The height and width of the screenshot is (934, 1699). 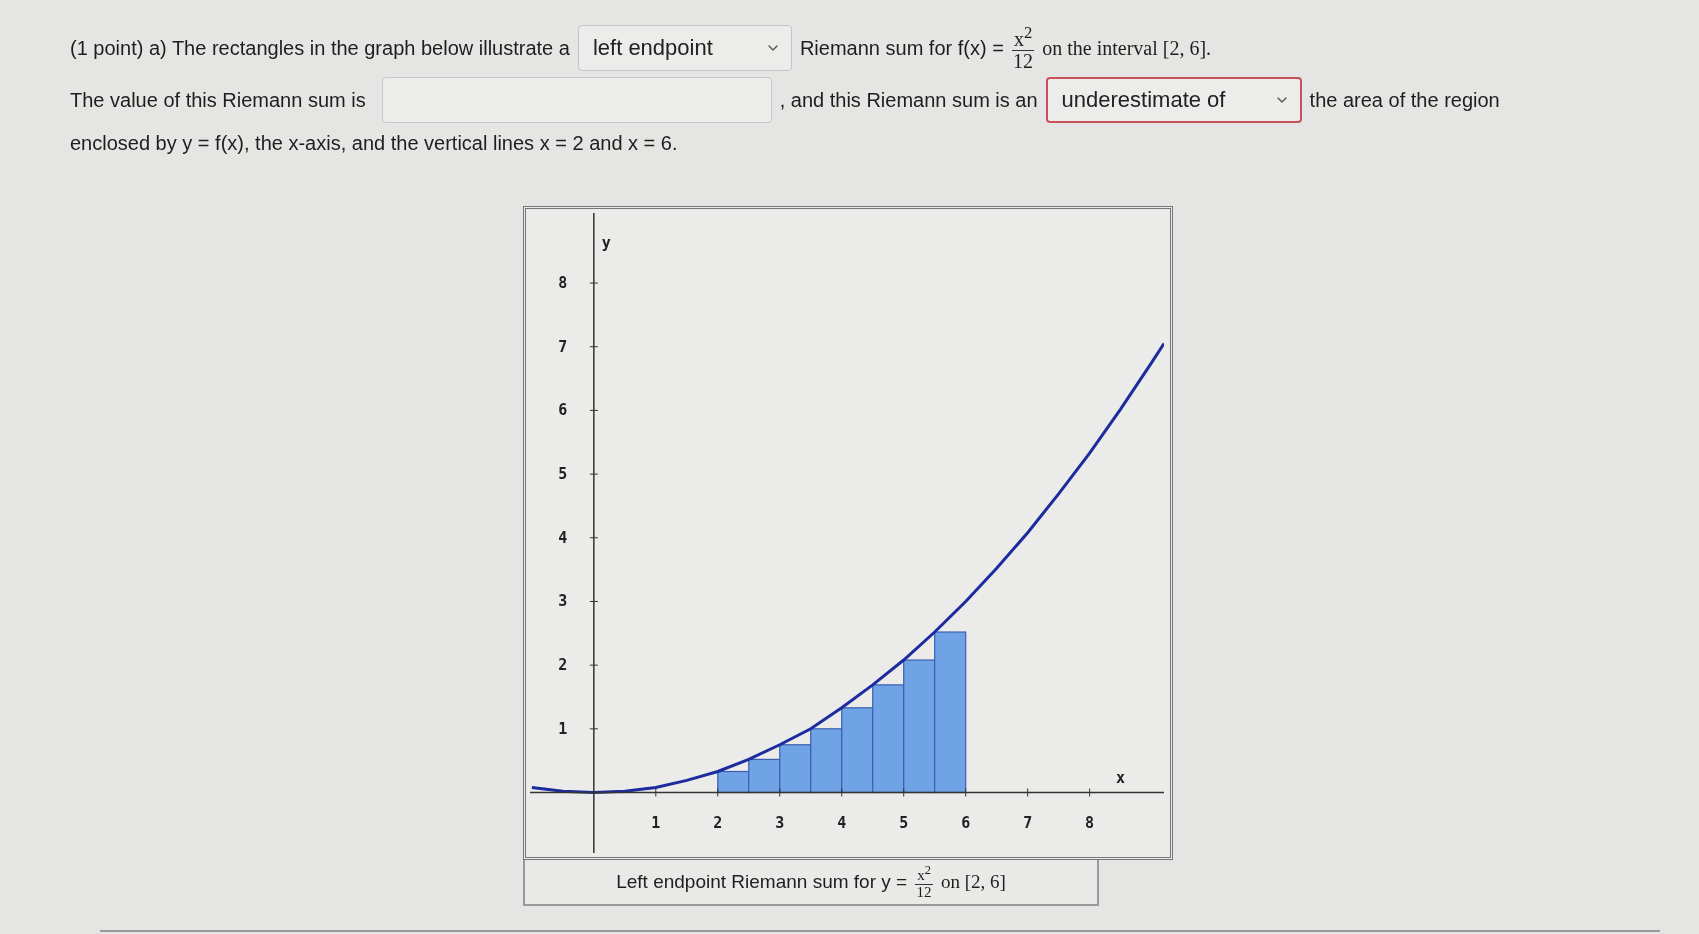 I want to click on question-text: , and this Riemann sum is an, so click(x=908, y=100).